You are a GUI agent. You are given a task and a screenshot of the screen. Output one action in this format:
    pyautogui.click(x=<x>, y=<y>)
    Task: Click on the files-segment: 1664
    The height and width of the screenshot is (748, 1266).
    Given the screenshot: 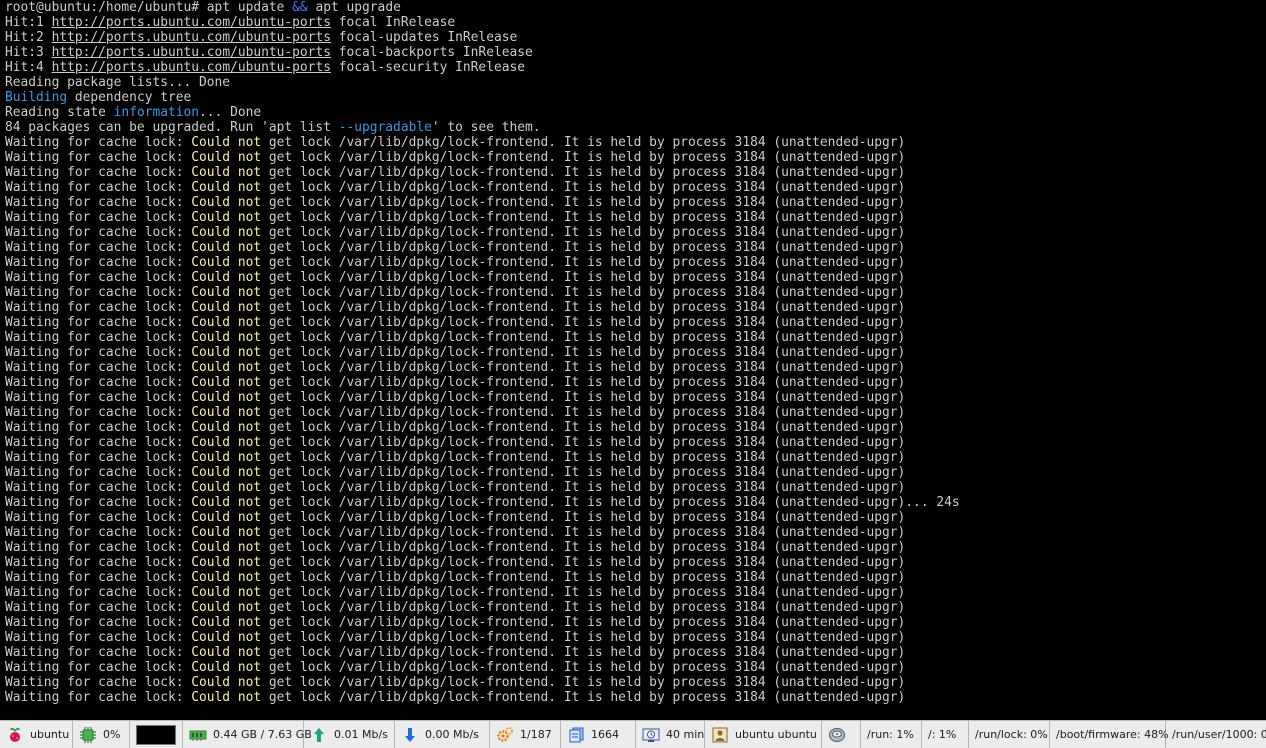 What is the action you would take?
    pyautogui.click(x=598, y=734)
    